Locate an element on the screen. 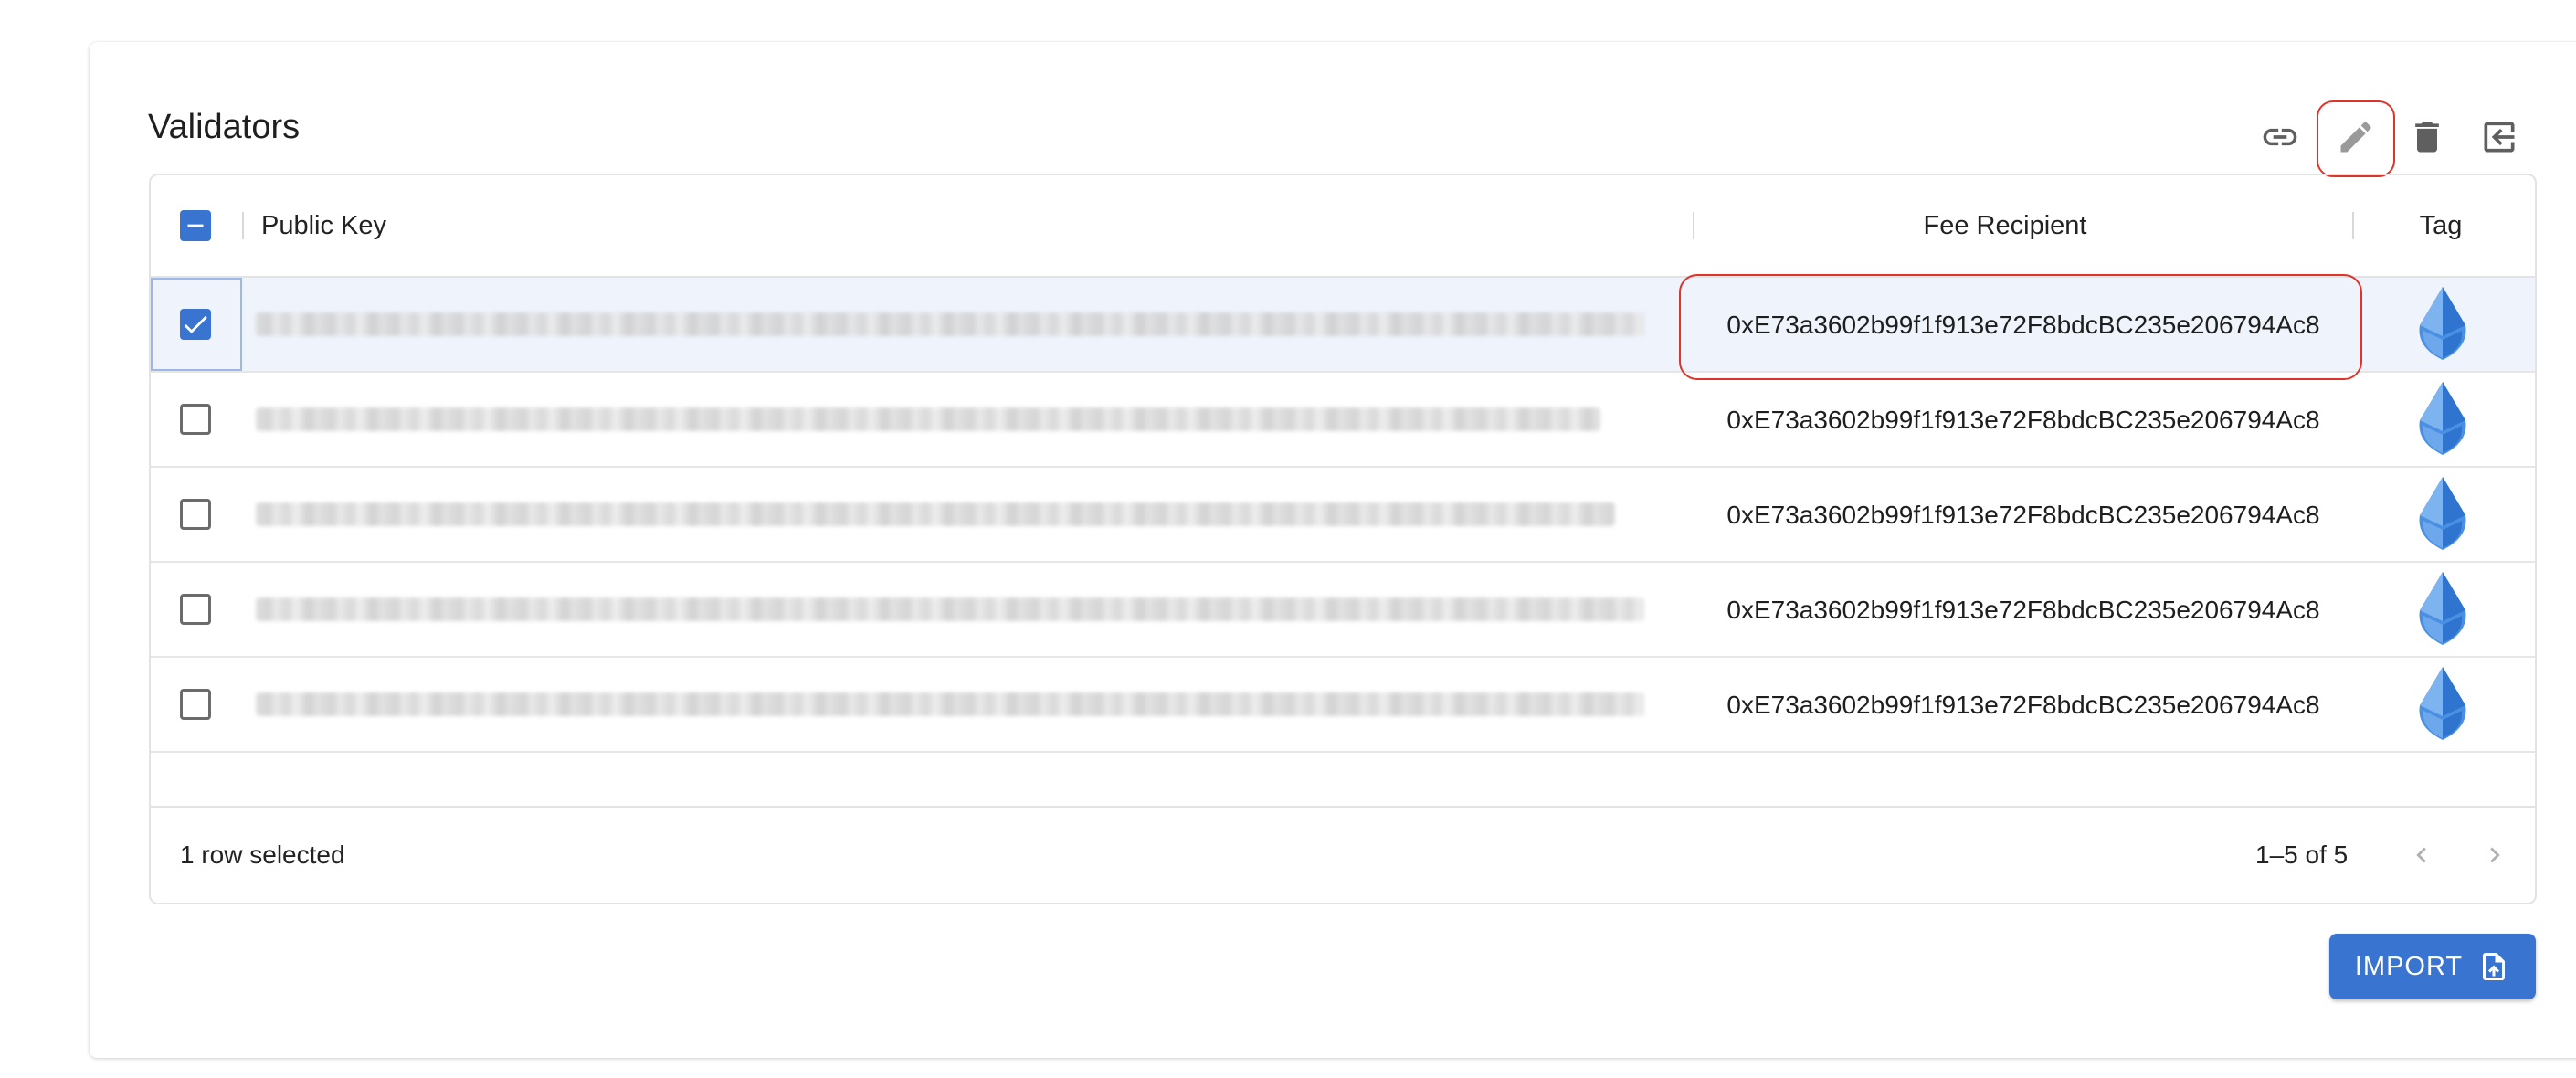 This screenshot has height=1078, width=2576. column-header-tag: Tag is located at coordinates (2441, 226).